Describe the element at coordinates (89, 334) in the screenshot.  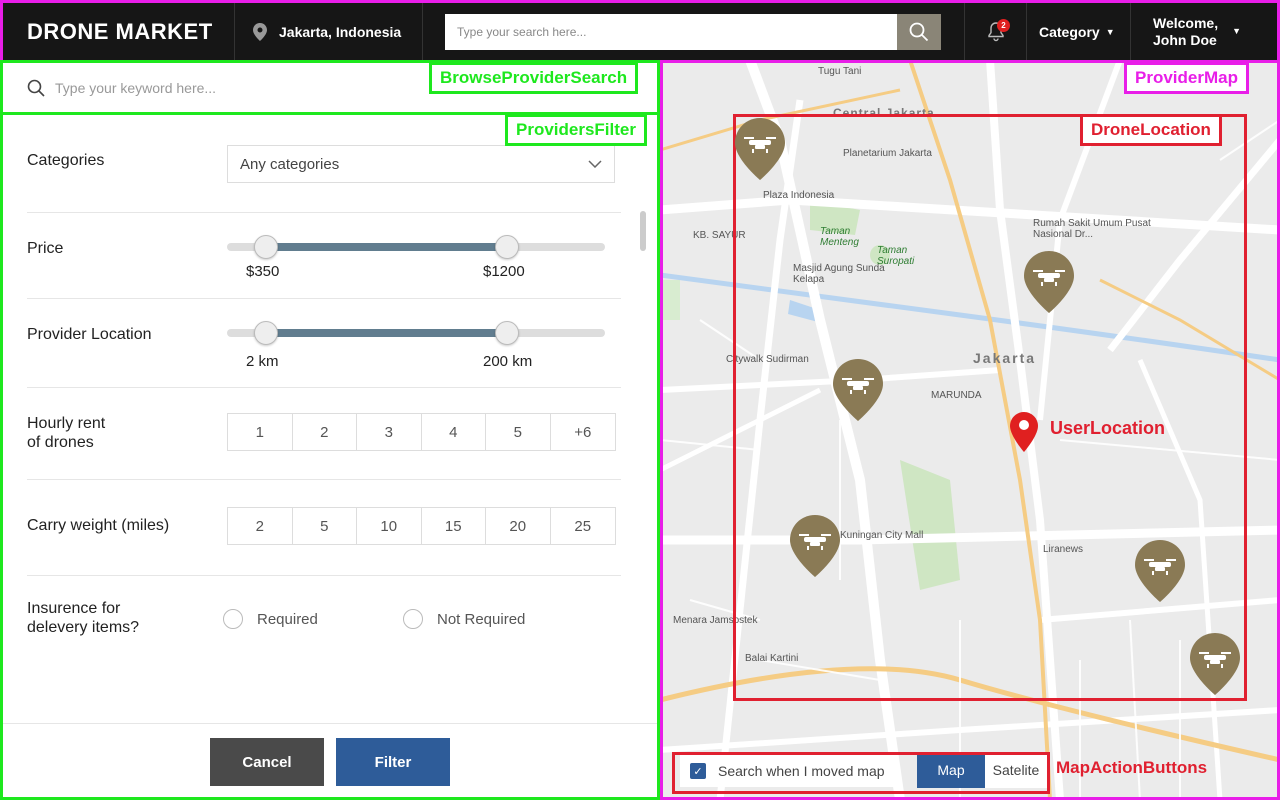
I see `provider-location-label: Provider Location` at that location.